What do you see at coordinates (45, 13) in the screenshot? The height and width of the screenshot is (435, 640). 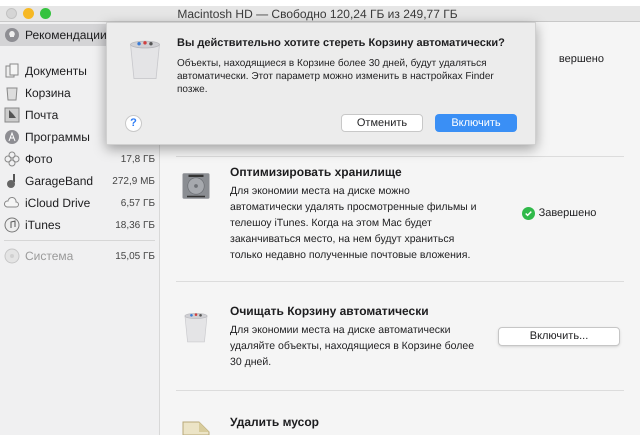 I see `zoom-button` at bounding box center [45, 13].